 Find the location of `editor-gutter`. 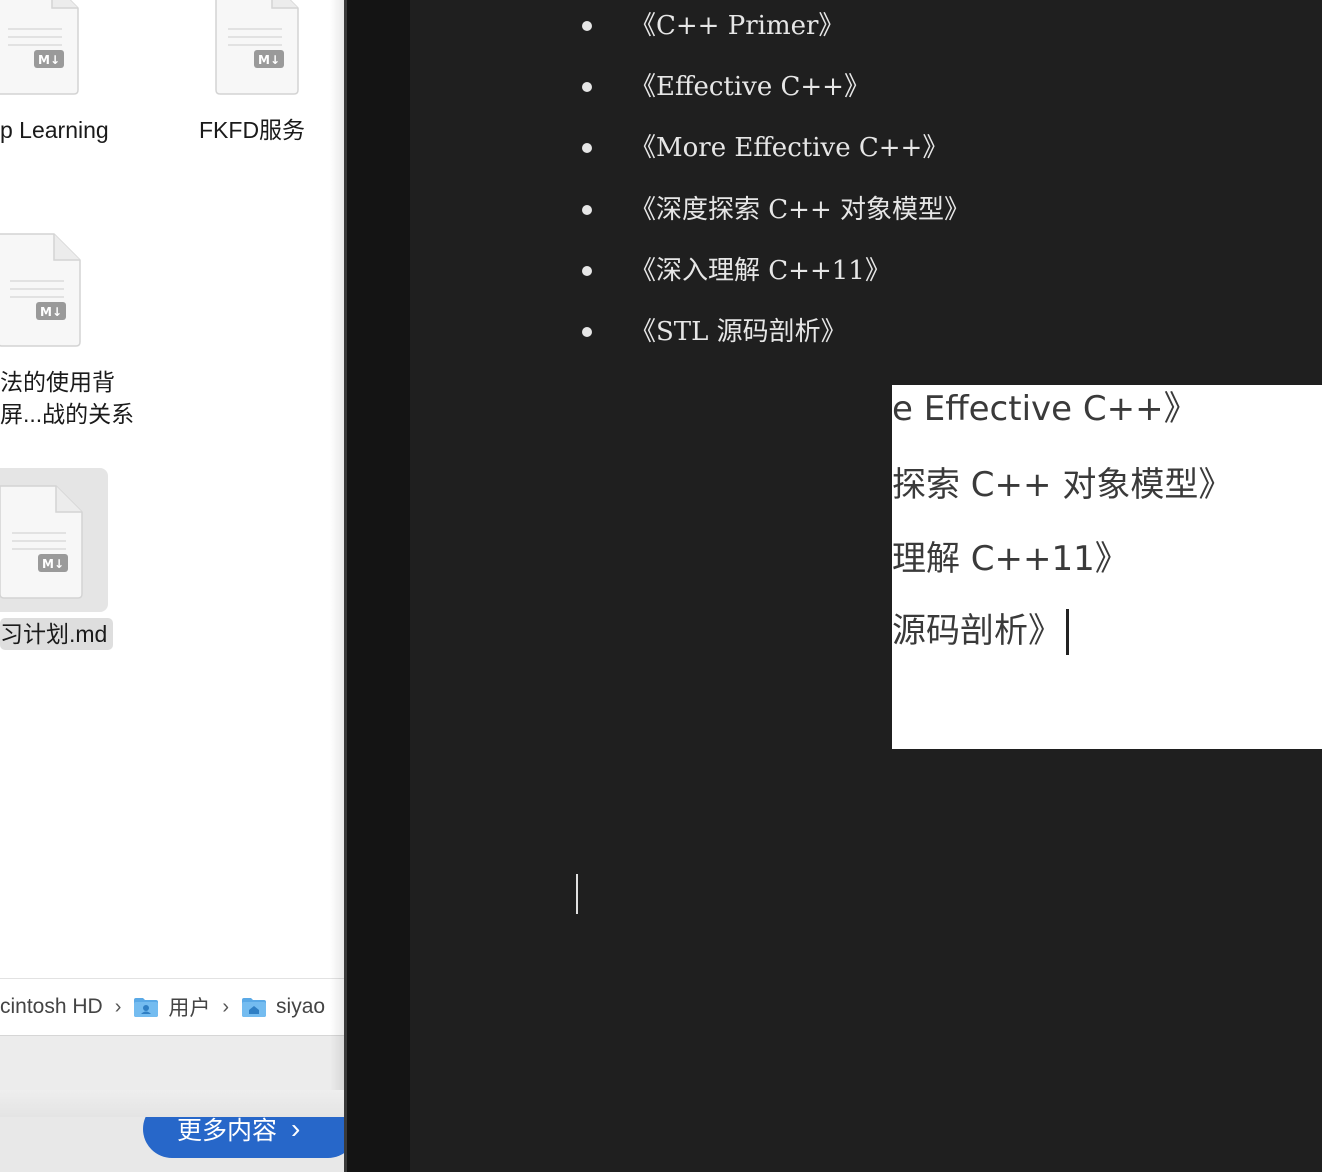

editor-gutter is located at coordinates (378, 586).